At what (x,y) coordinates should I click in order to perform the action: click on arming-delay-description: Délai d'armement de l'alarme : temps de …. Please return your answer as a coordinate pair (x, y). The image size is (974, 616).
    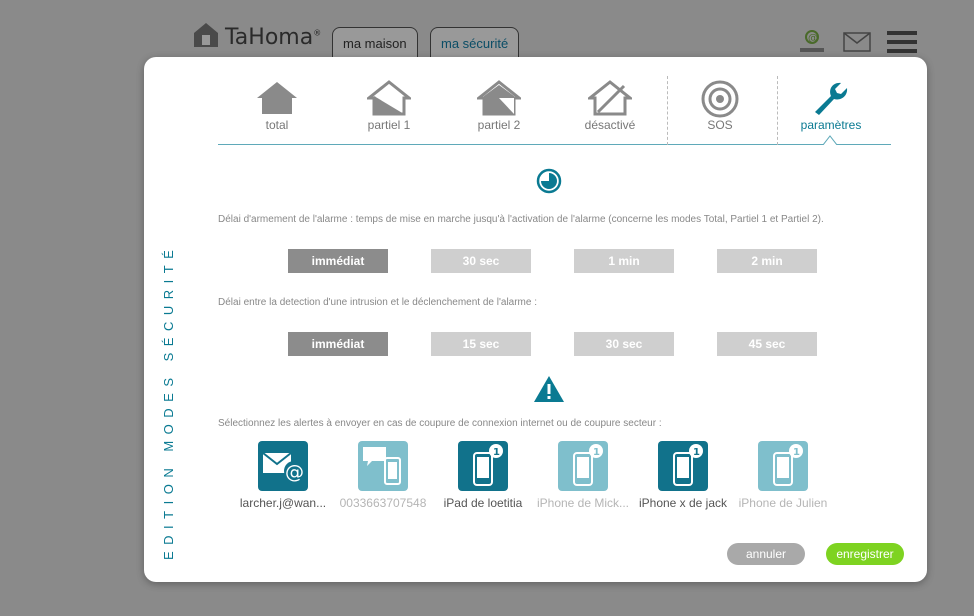
    Looking at the image, I should click on (521, 219).